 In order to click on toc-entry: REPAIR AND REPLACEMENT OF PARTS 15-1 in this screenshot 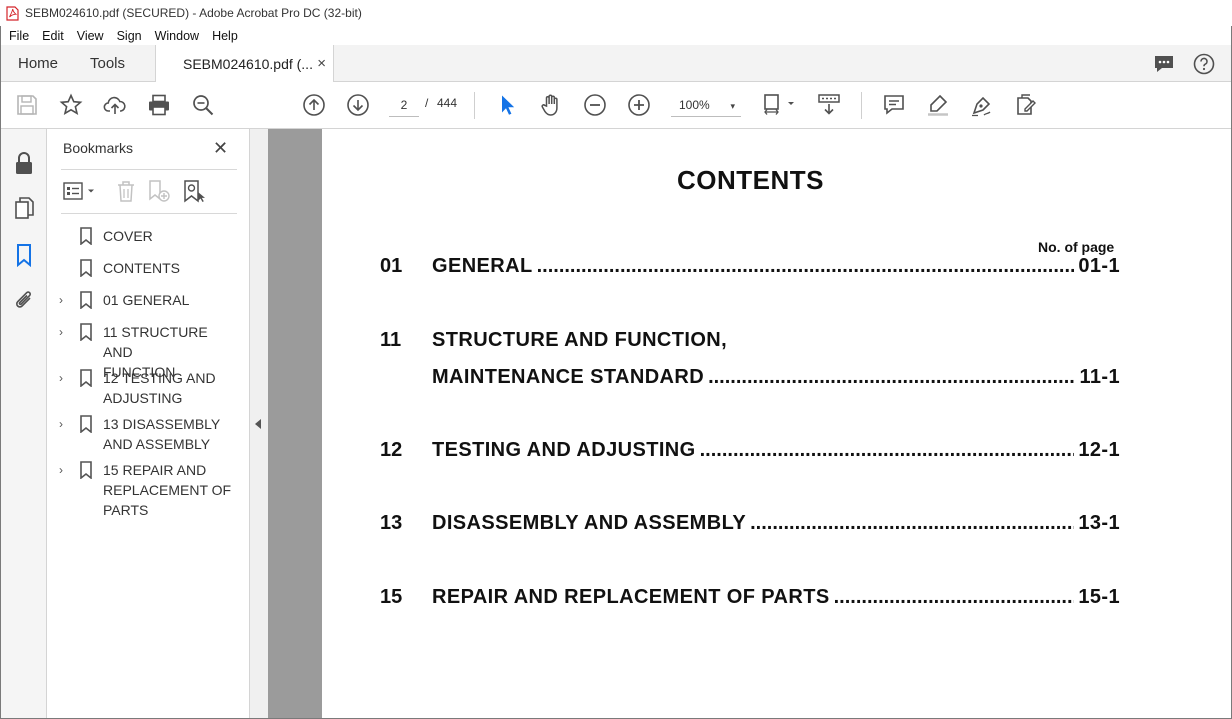, I will do `click(776, 597)`.